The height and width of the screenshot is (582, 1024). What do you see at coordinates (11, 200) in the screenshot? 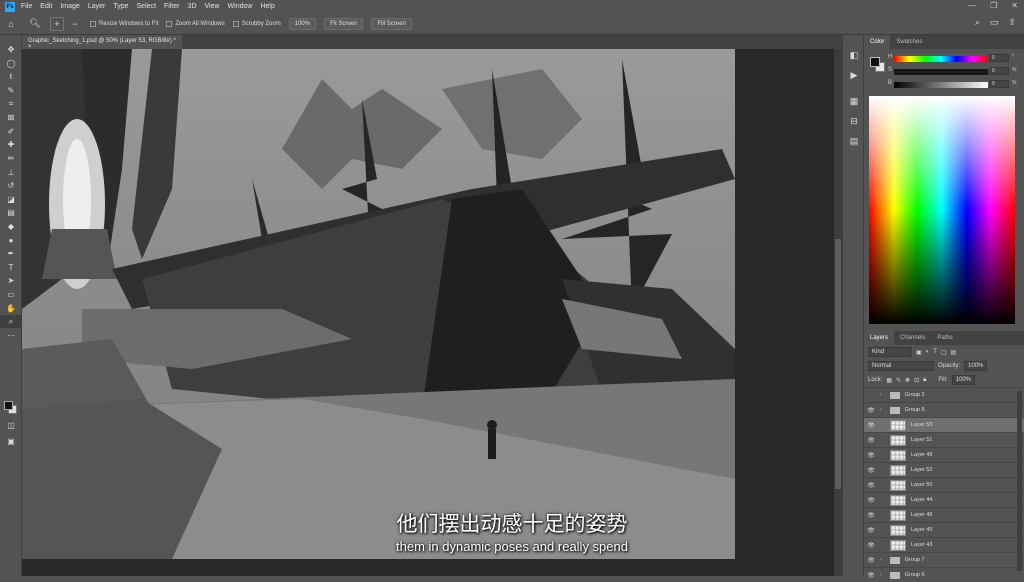
I see `eraser-icon: ◪` at bounding box center [11, 200].